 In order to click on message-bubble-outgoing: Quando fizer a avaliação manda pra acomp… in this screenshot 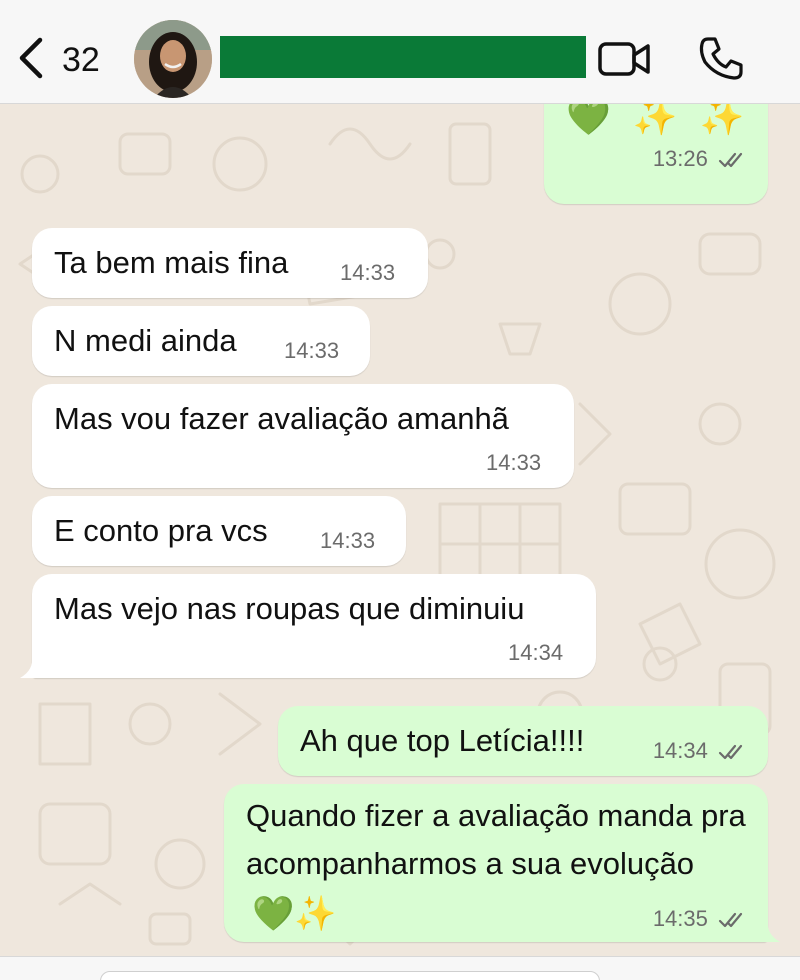, I will do `click(502, 863)`.